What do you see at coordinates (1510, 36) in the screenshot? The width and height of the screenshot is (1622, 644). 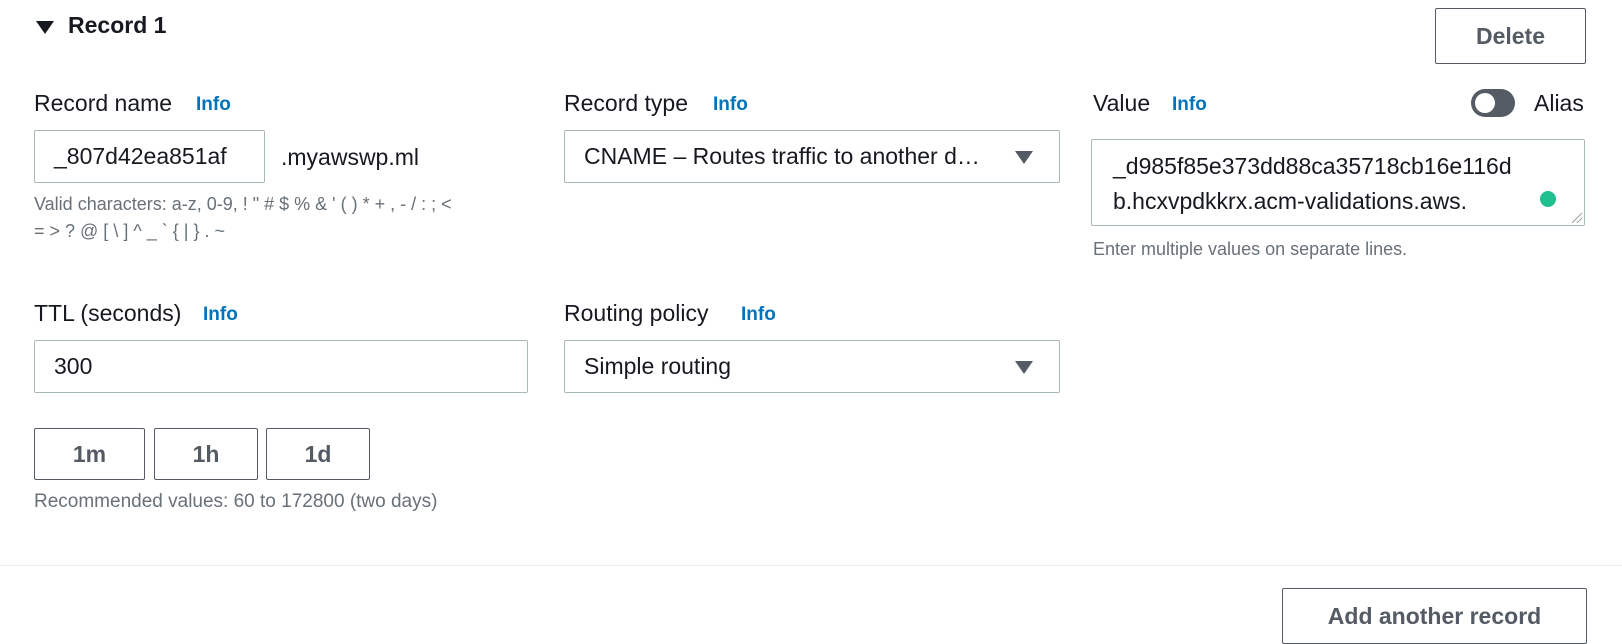 I see `delete-button: Delete` at bounding box center [1510, 36].